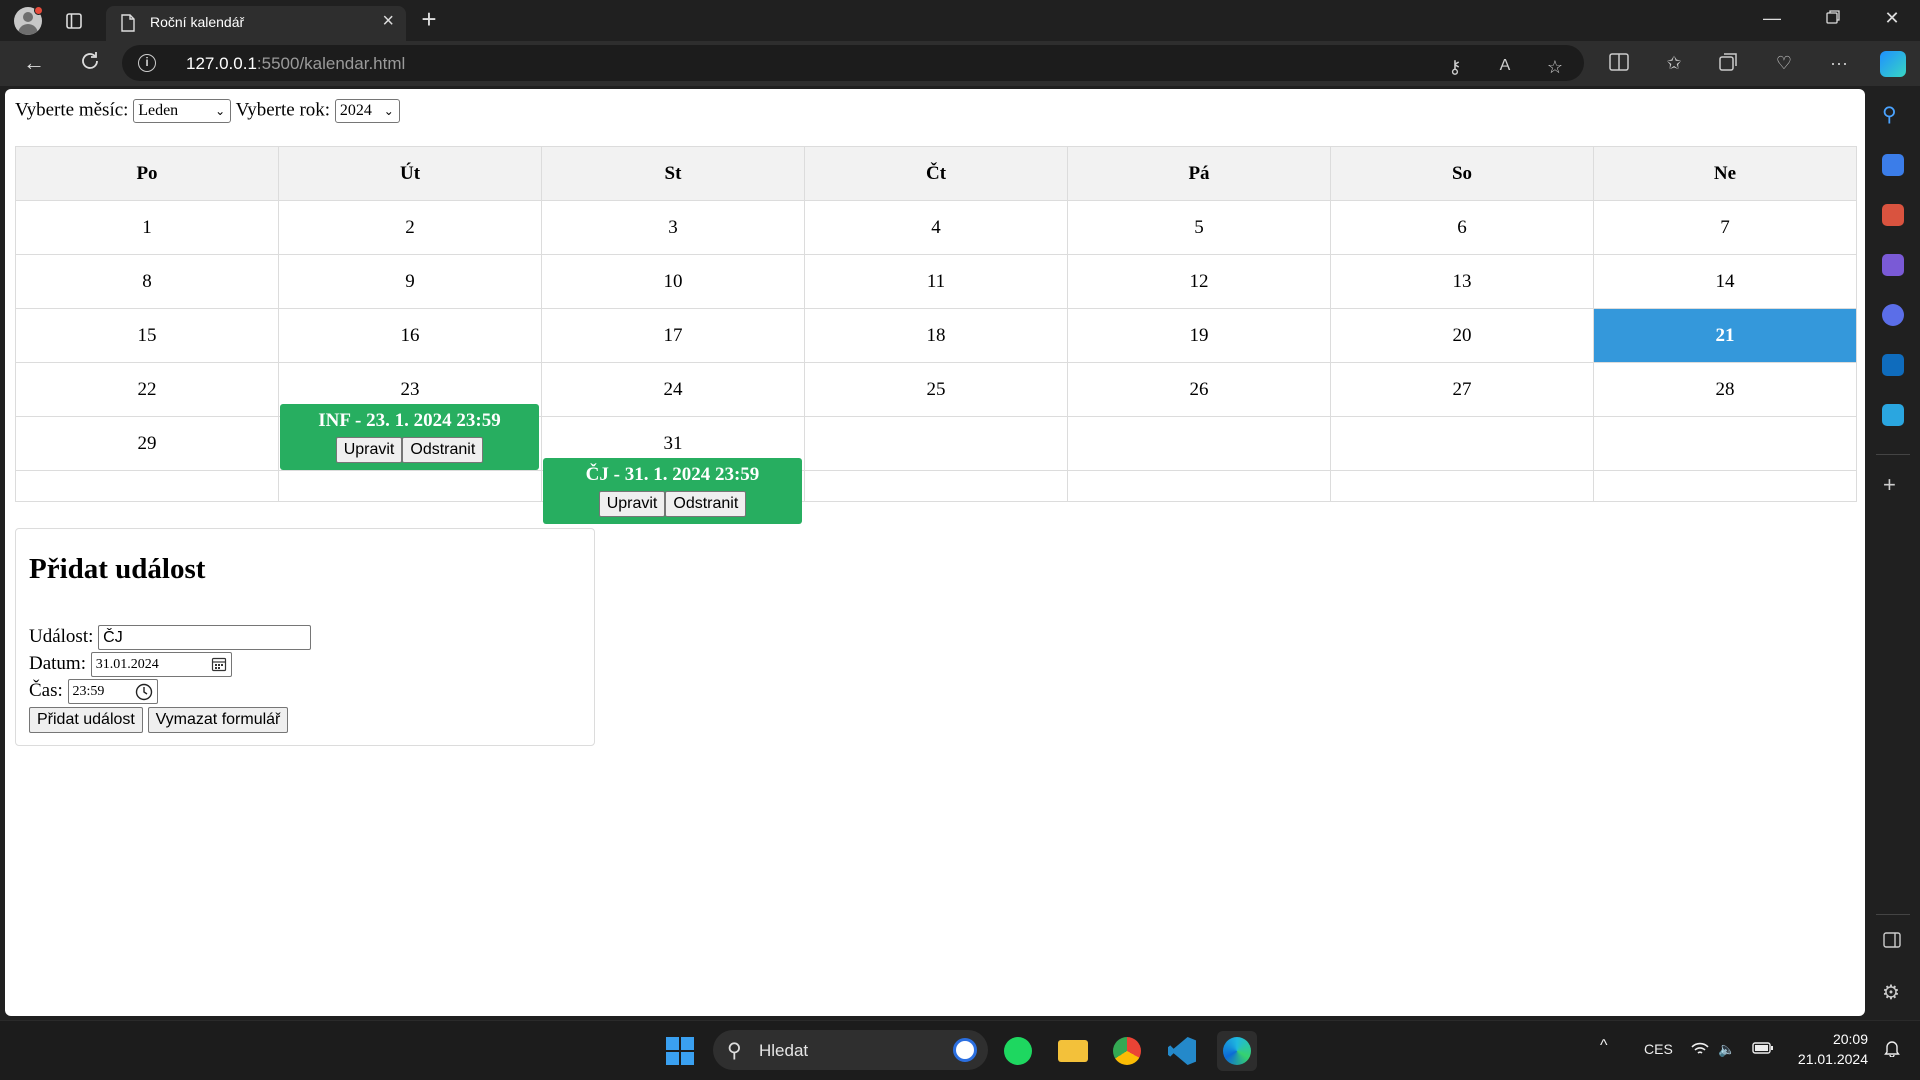 This screenshot has height=1080, width=1920. I want to click on start-windows-icon, so click(680, 1051).